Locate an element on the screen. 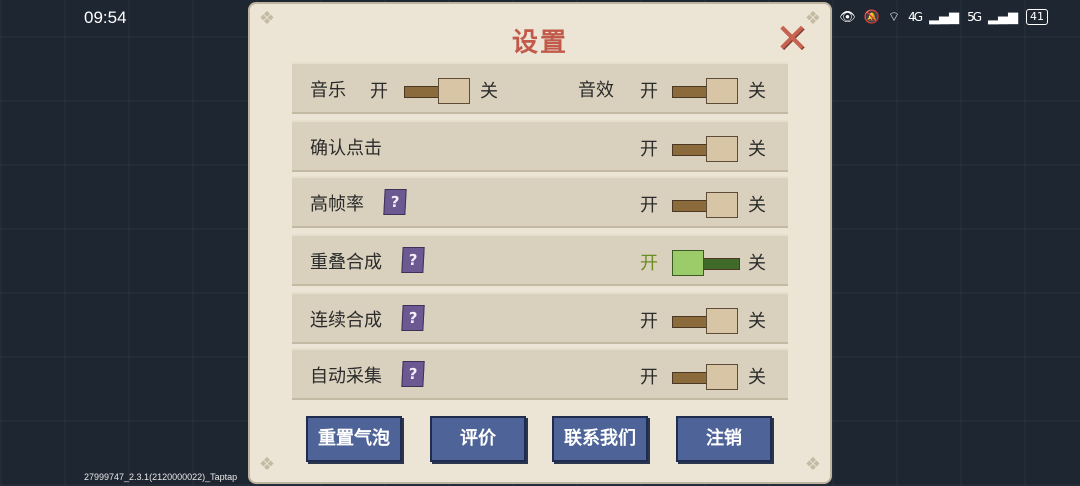 This screenshot has height=486, width=1080. status-icons: 👁 🔕 ⌔ 4G ▂▄▆ 5G ▂▄▆ 41 is located at coordinates (943, 17).